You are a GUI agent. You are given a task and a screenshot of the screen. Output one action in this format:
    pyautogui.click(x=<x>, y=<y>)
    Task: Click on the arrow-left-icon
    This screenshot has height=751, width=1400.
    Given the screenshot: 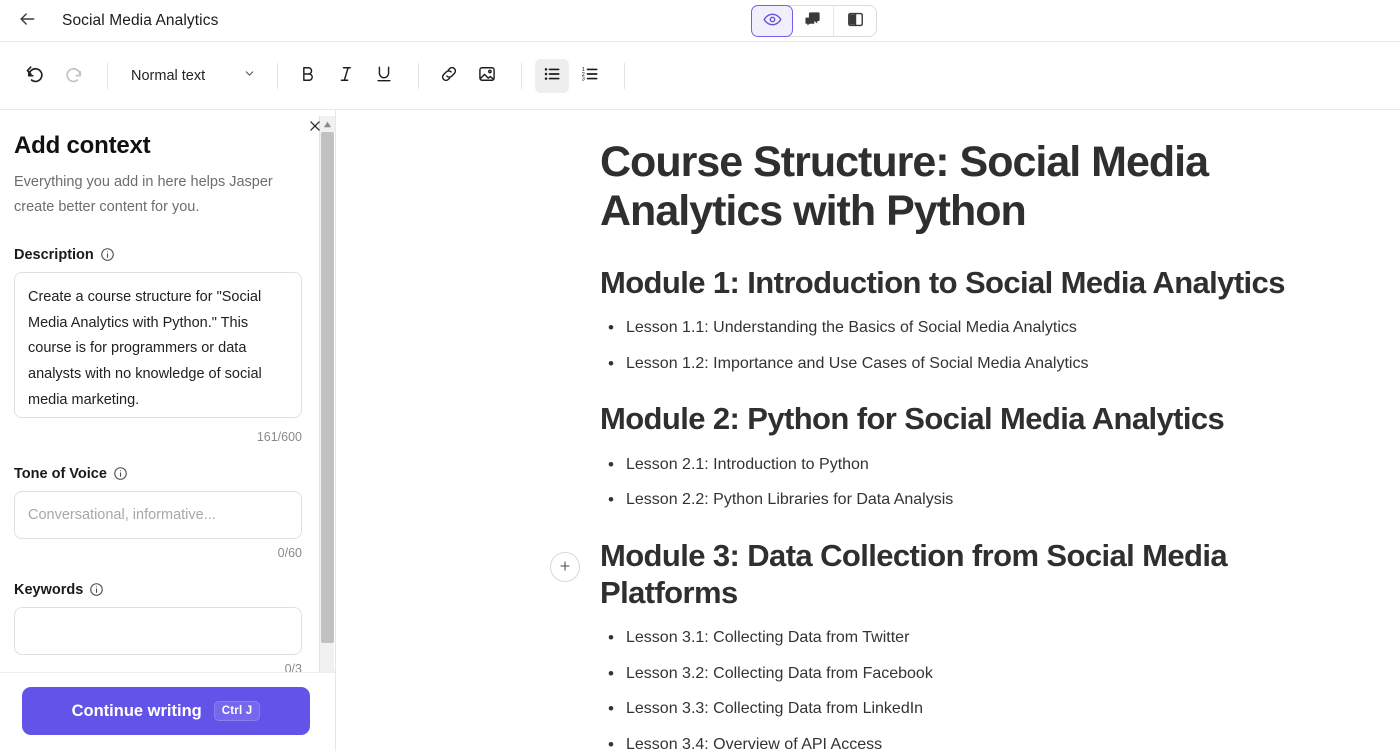 What is the action you would take?
    pyautogui.click(x=27, y=20)
    